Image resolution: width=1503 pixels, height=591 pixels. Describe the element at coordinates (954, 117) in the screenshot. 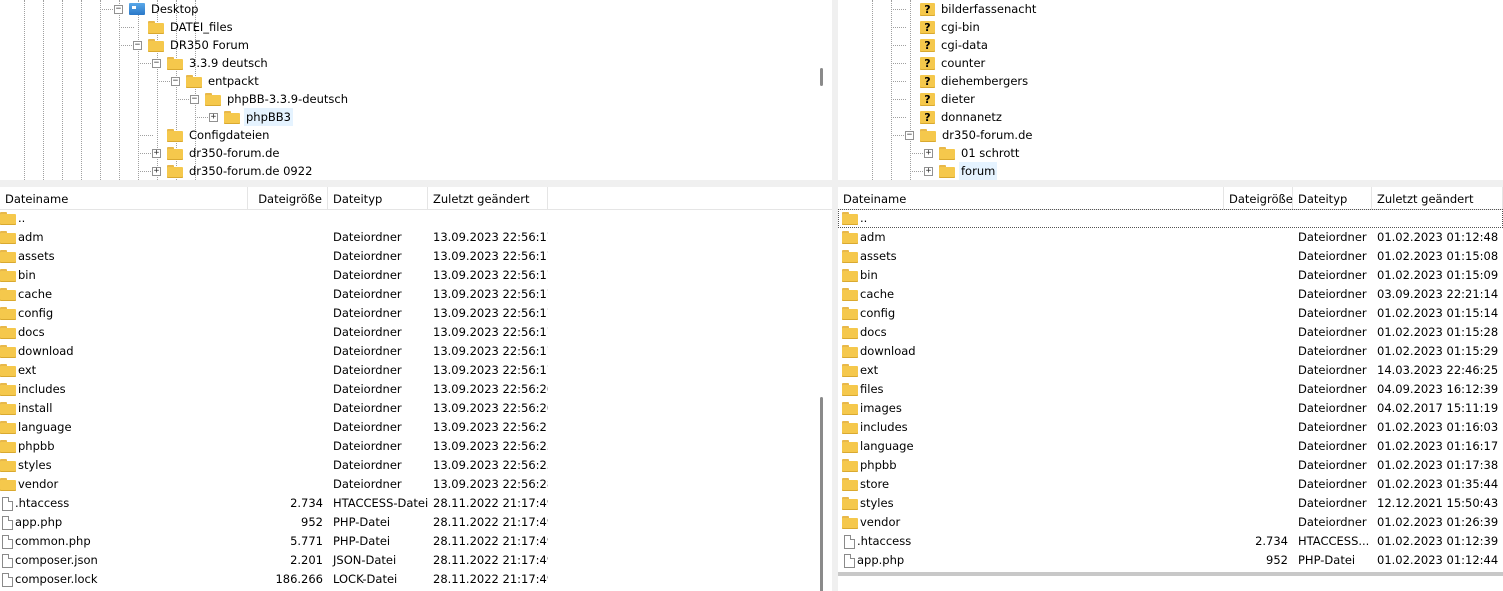

I see `tree-item: ? donnanetz` at that location.